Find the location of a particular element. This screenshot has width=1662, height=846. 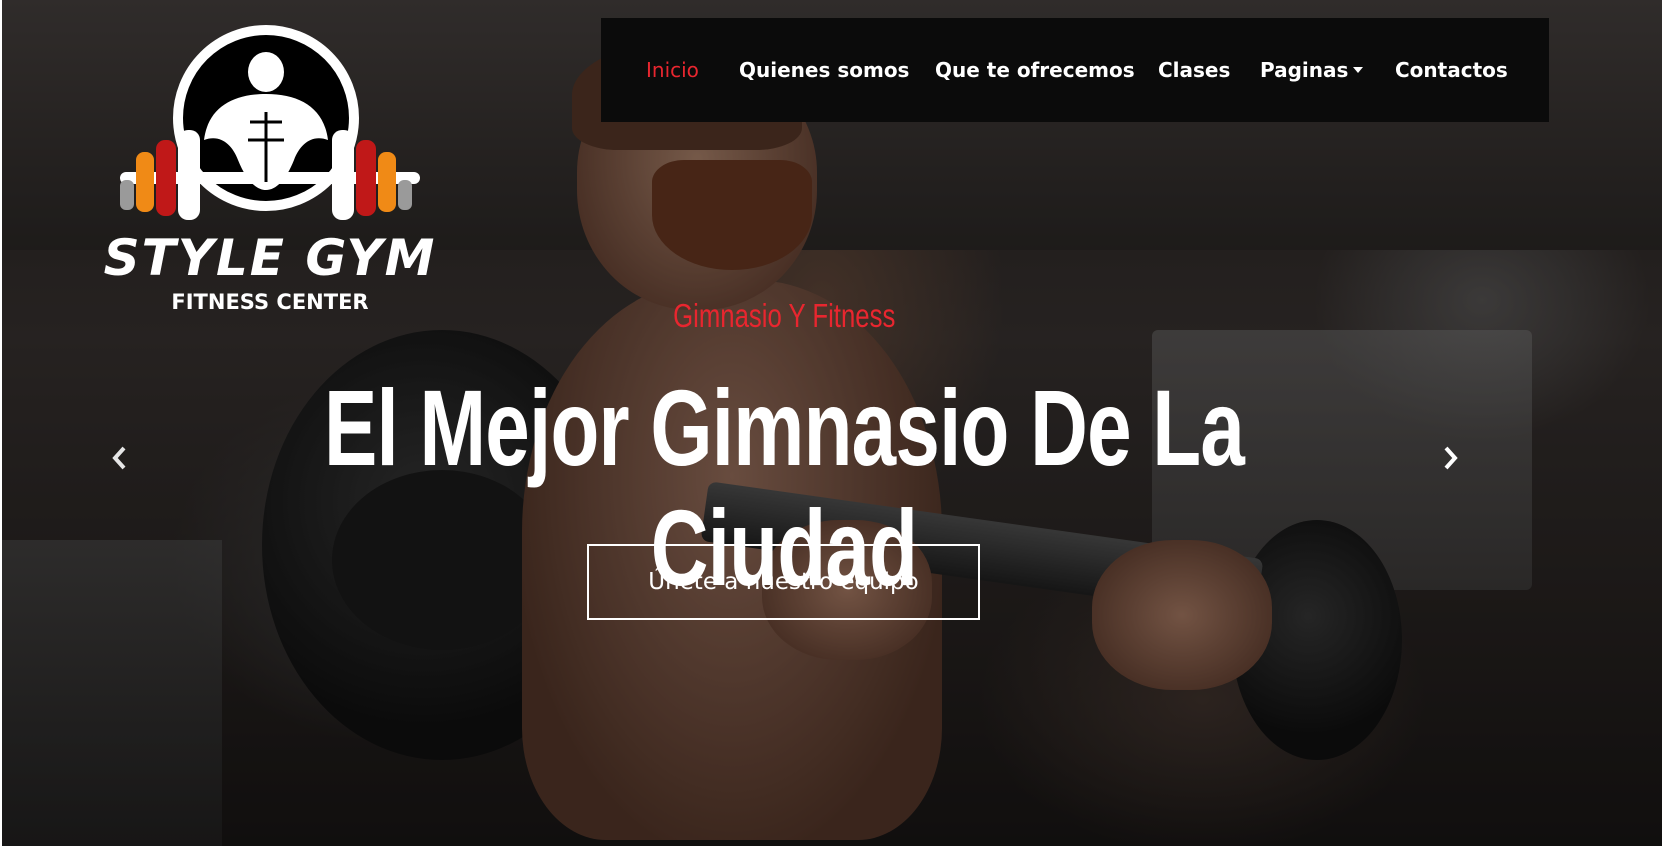

caret-down-icon is located at coordinates (1358, 69).